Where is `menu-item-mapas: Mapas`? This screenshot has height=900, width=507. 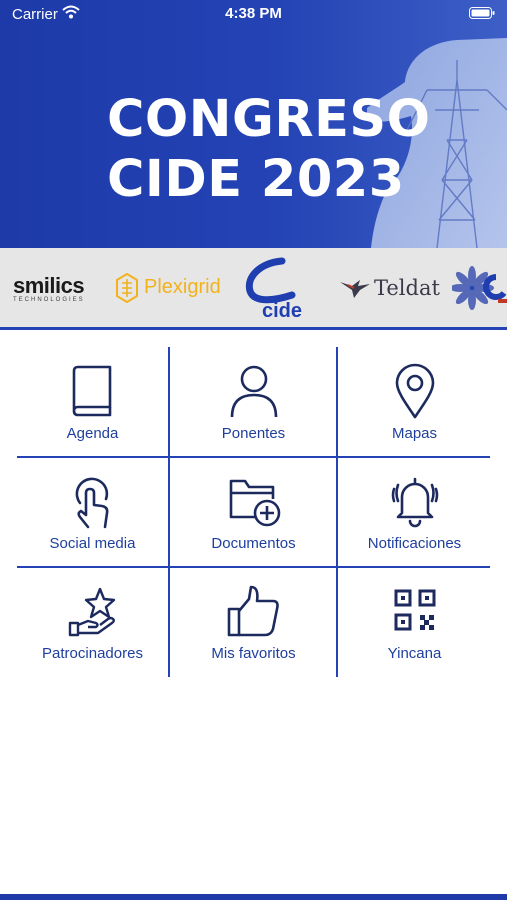
menu-item-mapas: Mapas is located at coordinates (414, 402).